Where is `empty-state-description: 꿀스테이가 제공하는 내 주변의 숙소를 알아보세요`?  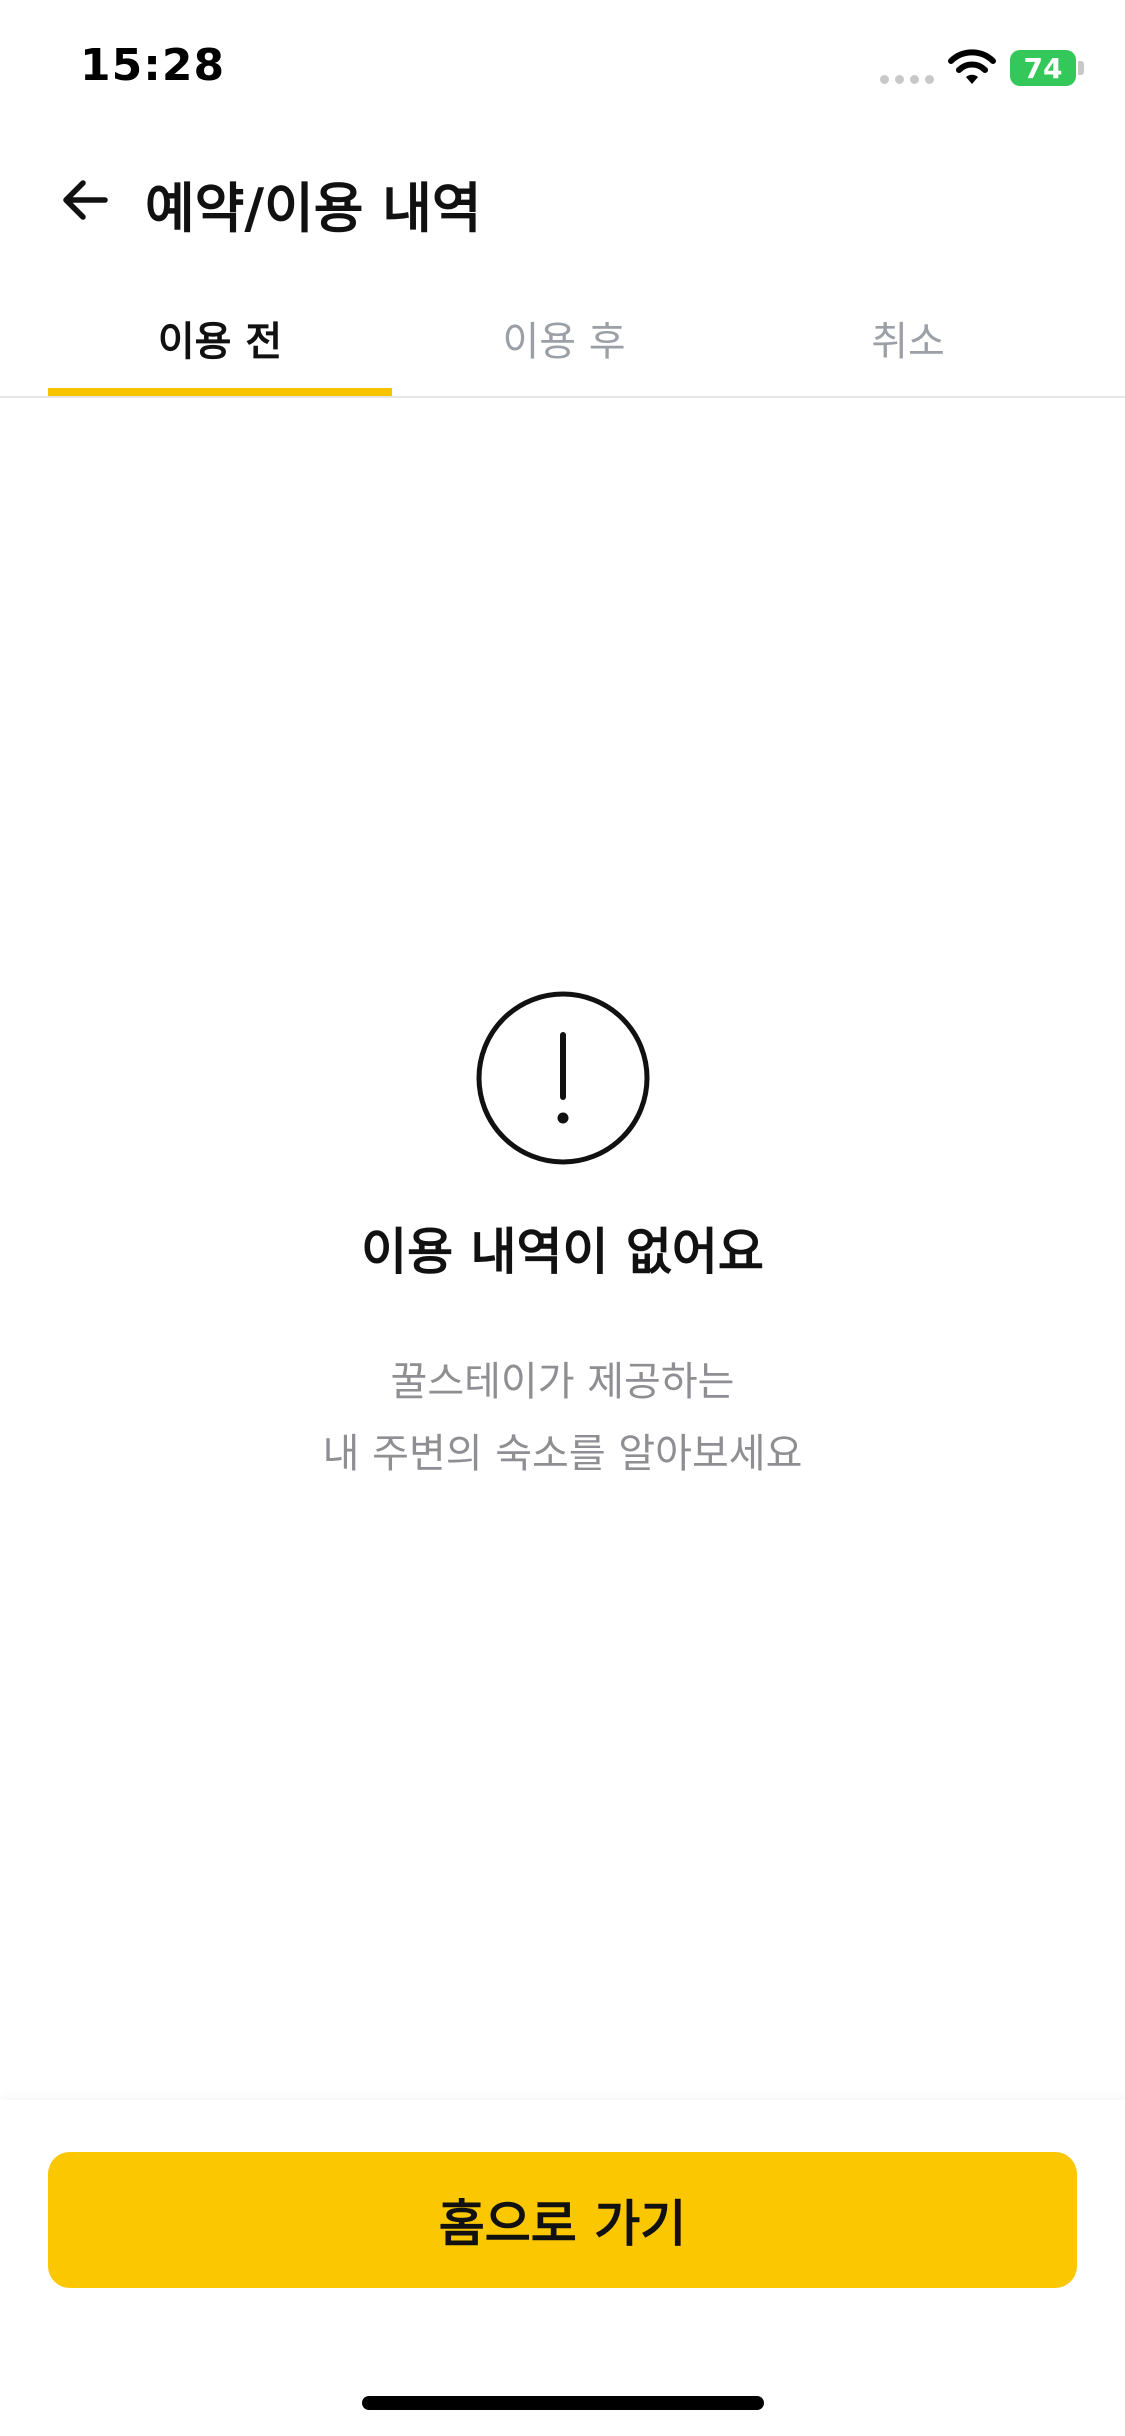
empty-state-description: 꿀스테이가 제공하는 내 주변의 숙소를 알아보세요 is located at coordinates (562, 1418).